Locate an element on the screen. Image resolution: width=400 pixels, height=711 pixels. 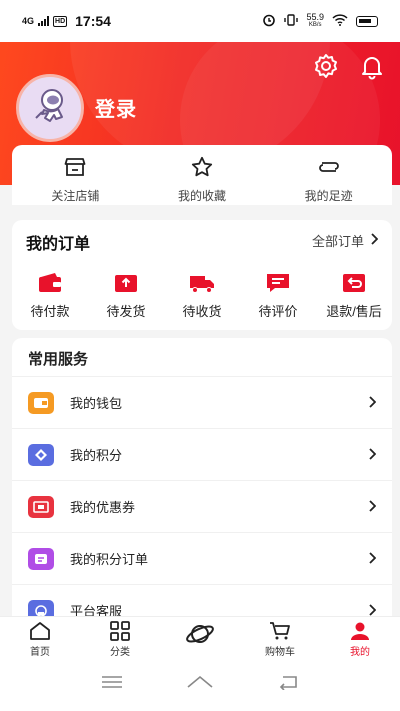
comment-icon is located at coordinates (278, 283).